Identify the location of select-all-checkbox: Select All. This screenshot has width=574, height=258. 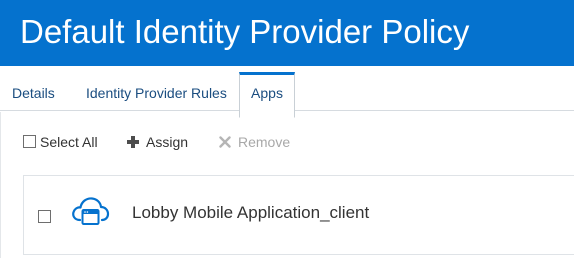
(60, 142).